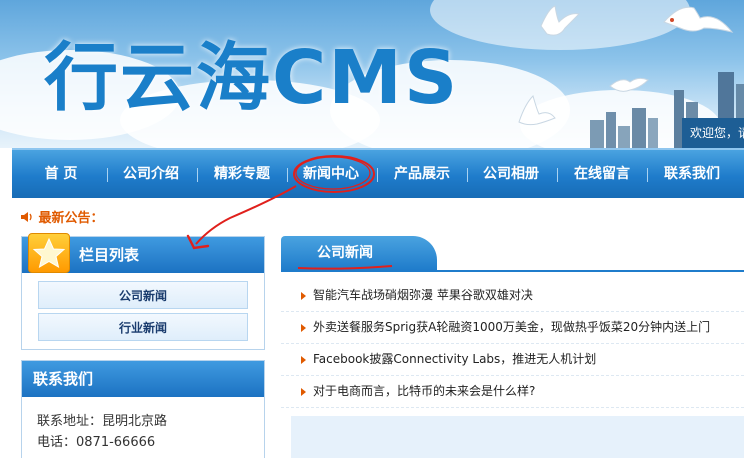 This screenshot has height=458, width=744. I want to click on news-footer-bar, so click(517, 437).